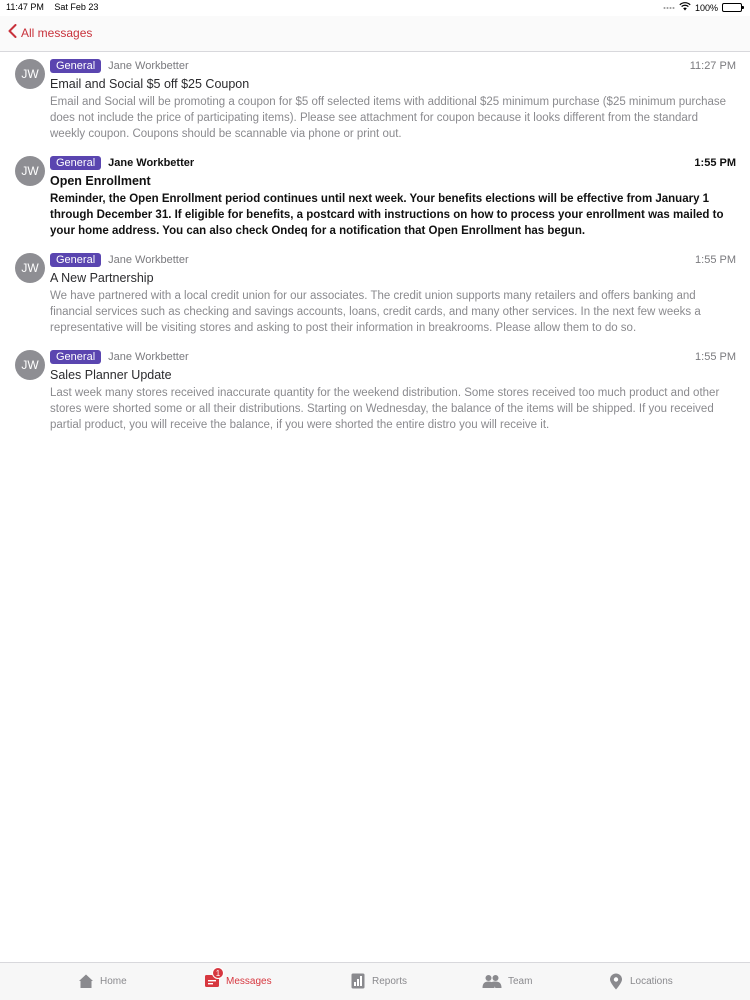 This screenshot has width=750, height=1000. What do you see at coordinates (651, 981) in the screenshot?
I see `tab-label: Locations` at bounding box center [651, 981].